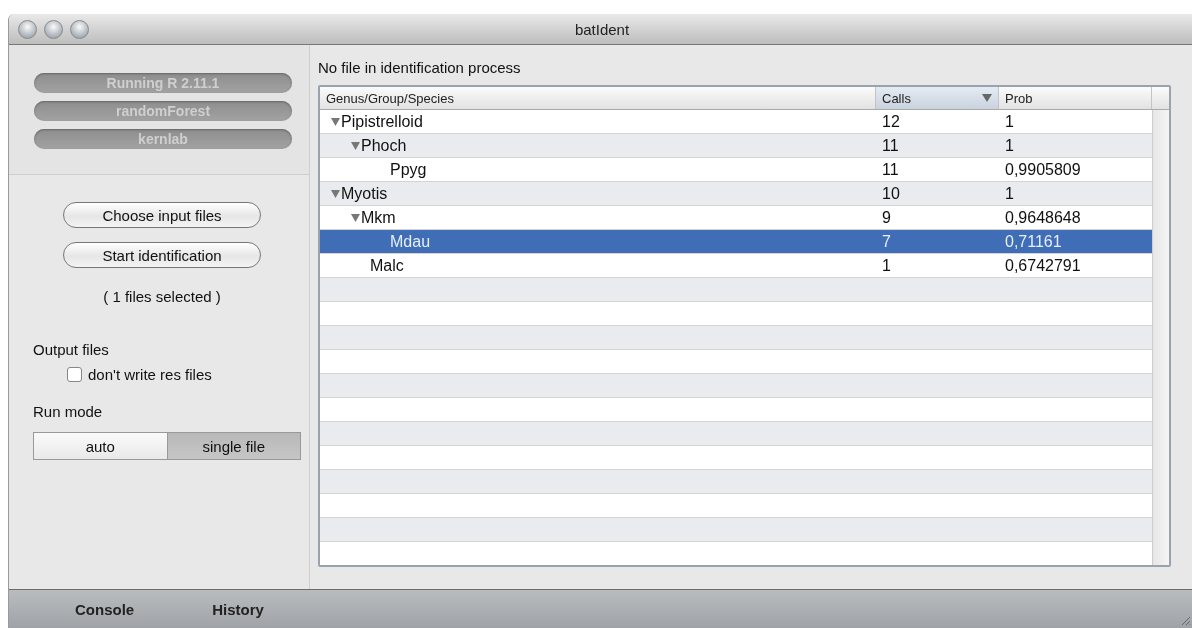  Describe the element at coordinates (1160, 337) in the screenshot. I see `scroll-track` at that location.